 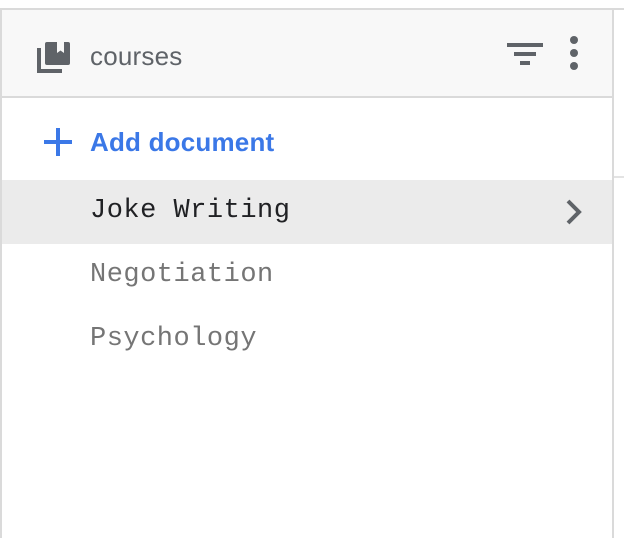 What do you see at coordinates (174, 339) in the screenshot?
I see `document-label: Psychology` at bounding box center [174, 339].